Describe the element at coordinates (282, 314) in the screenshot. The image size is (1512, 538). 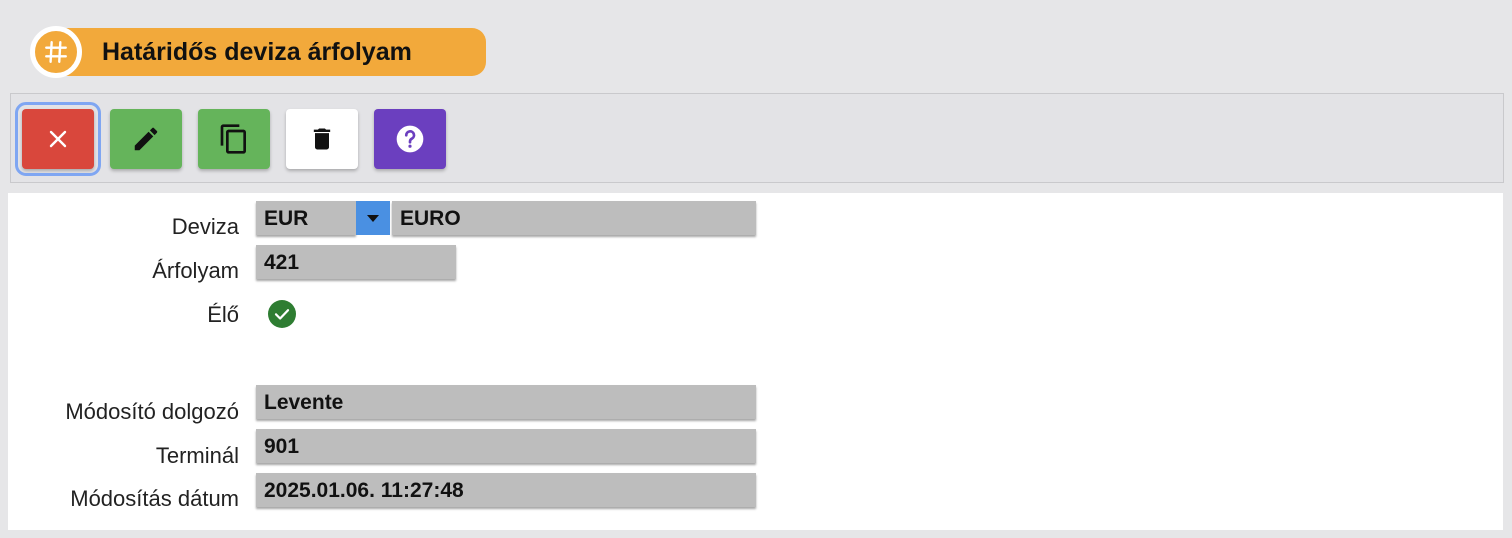
I see `check-circle-icon` at that location.